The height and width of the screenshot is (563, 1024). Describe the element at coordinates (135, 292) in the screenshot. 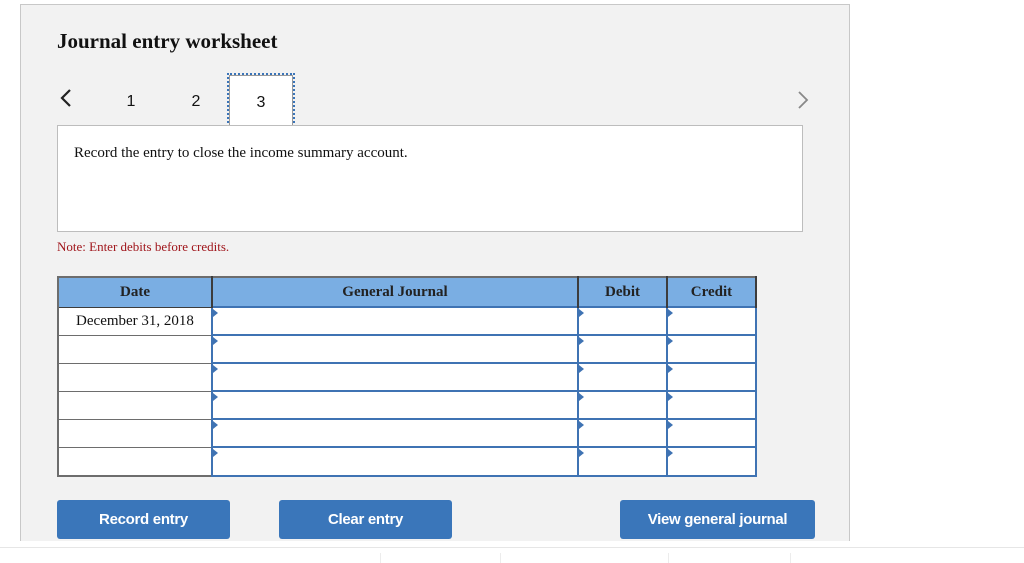

I see `header-date: Date` at that location.